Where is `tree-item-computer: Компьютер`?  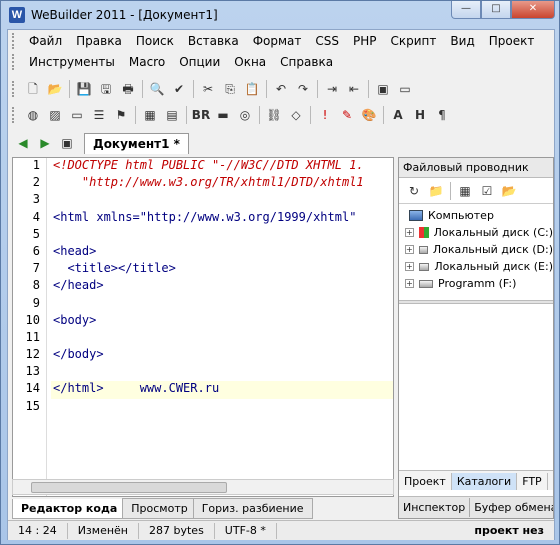
tree-item-computer: Компьютер is located at coordinates (476, 215).